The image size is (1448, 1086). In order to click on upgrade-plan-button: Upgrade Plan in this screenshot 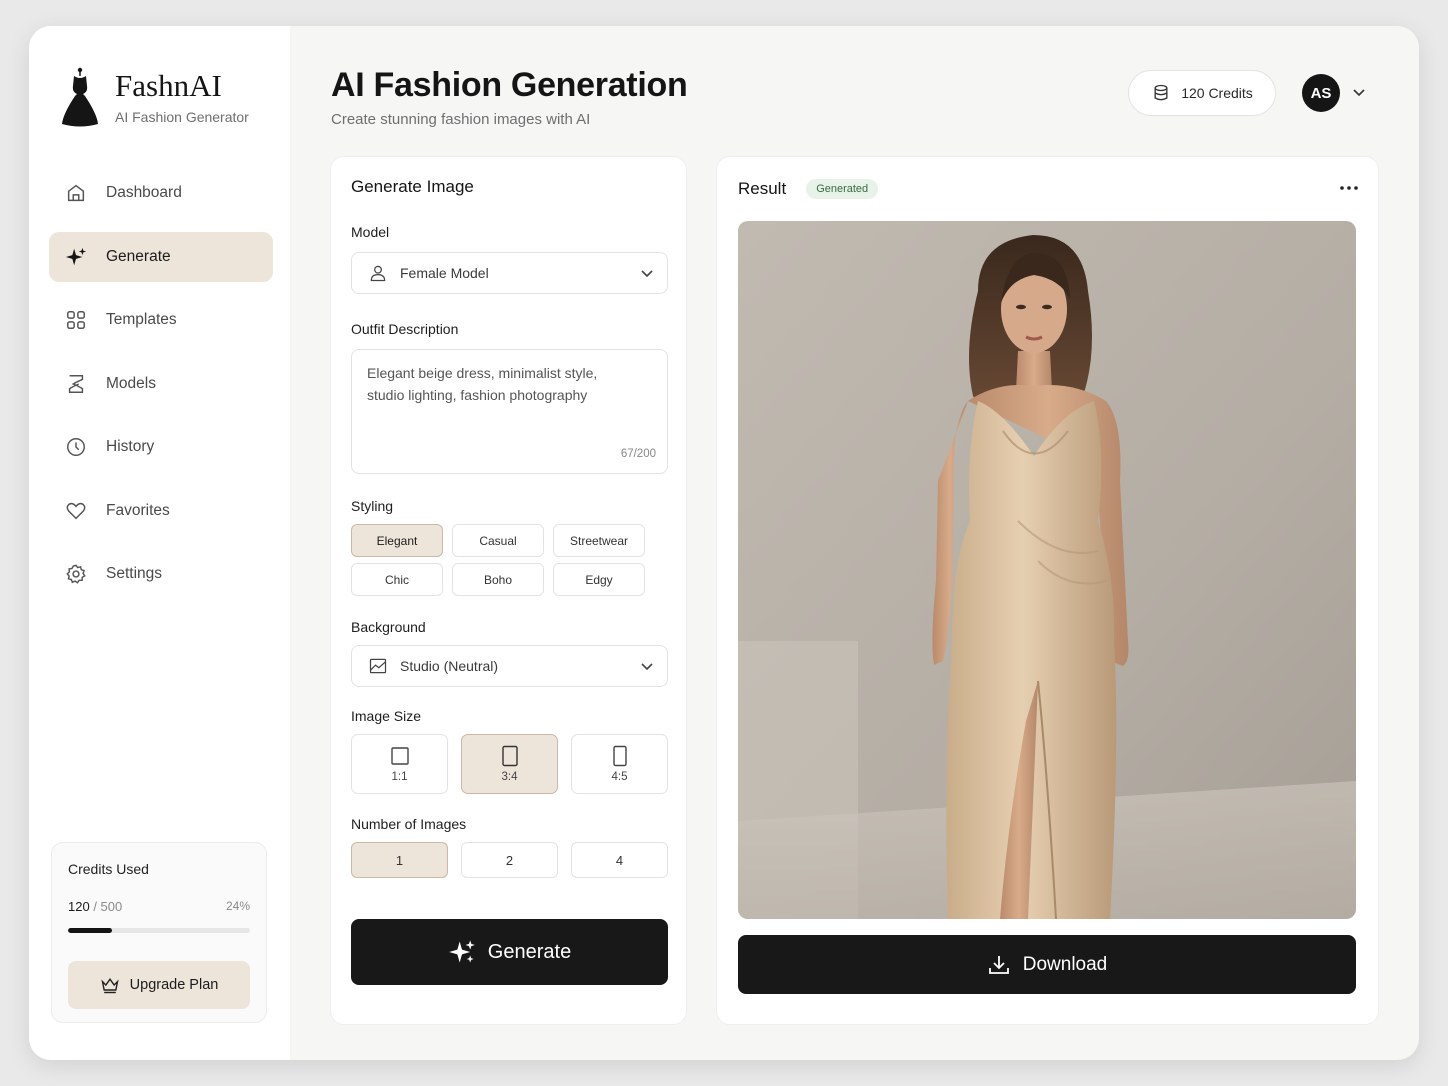, I will do `click(159, 985)`.